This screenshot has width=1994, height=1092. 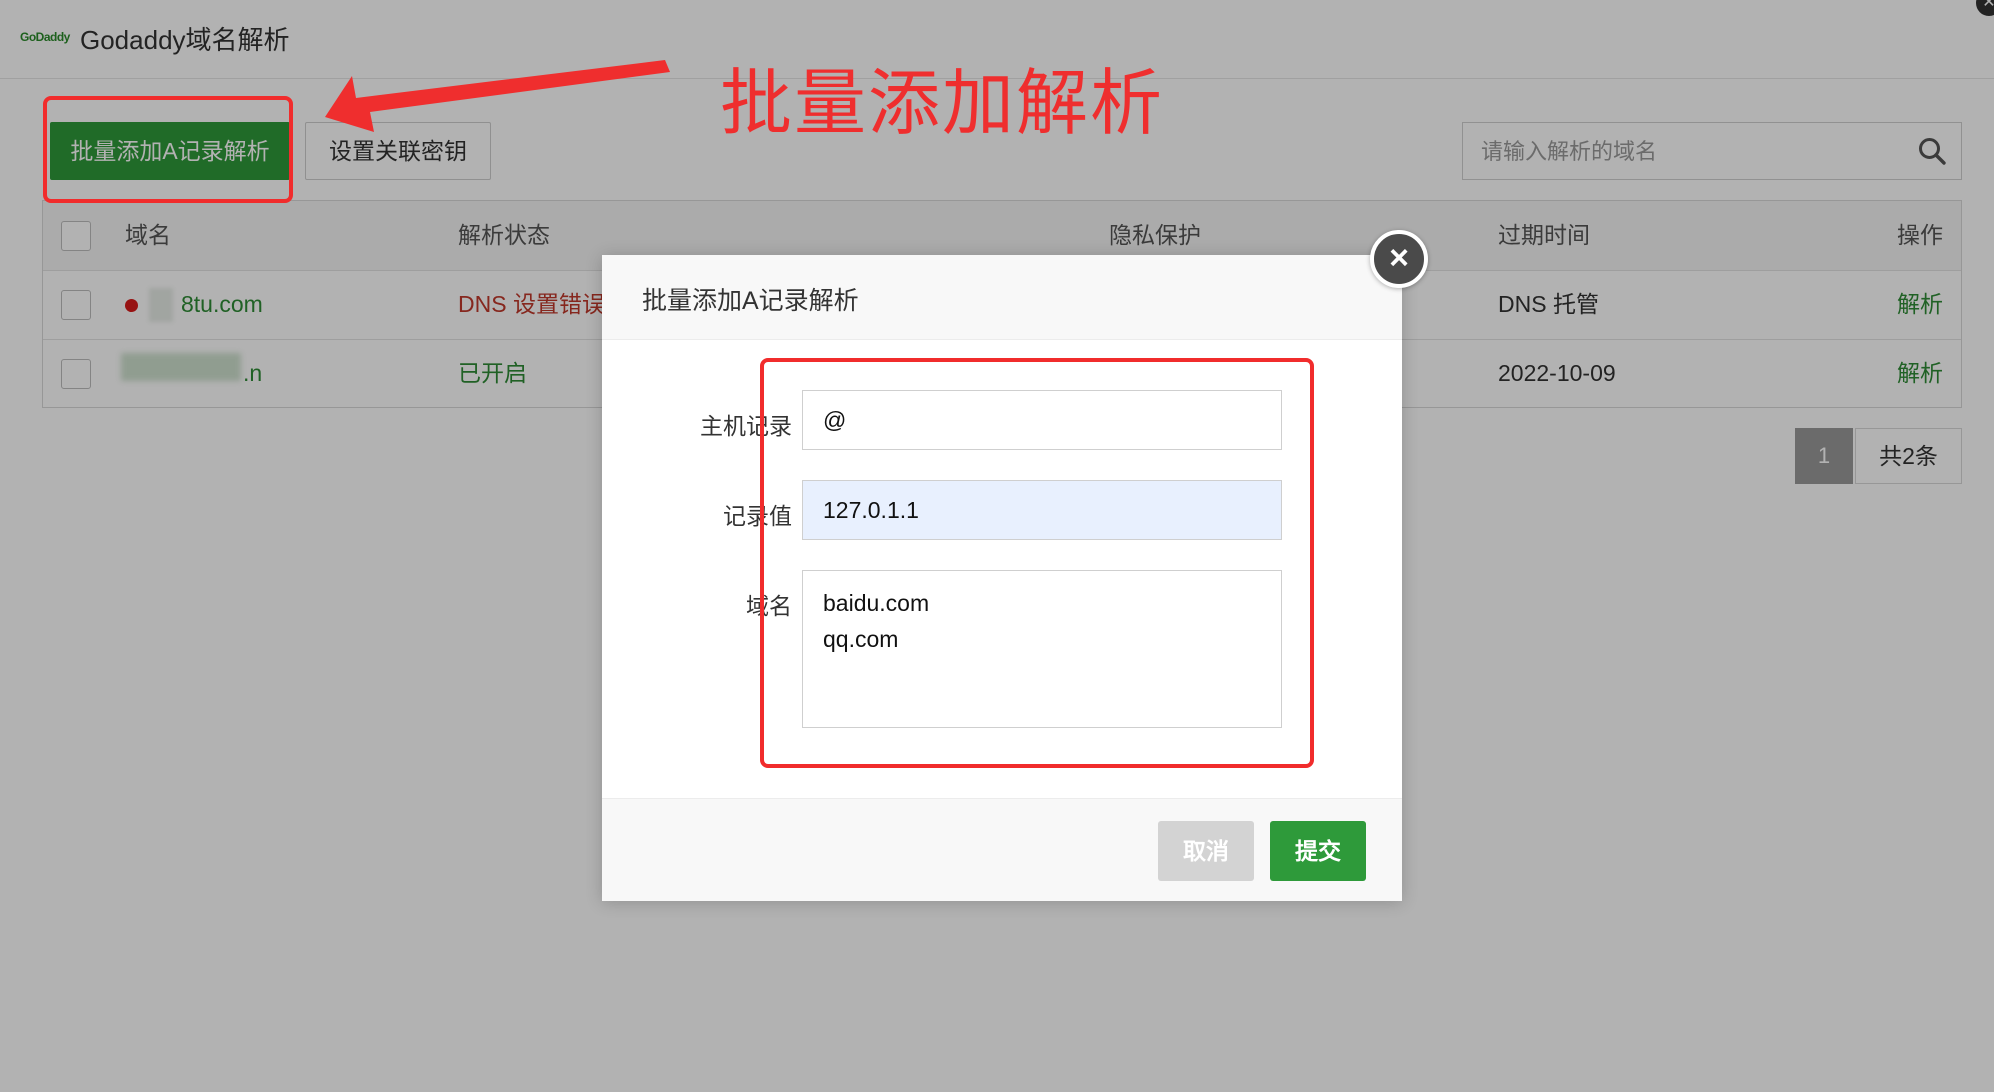 What do you see at coordinates (1037, 563) in the screenshot?
I see `annotation-highlight-form` at bounding box center [1037, 563].